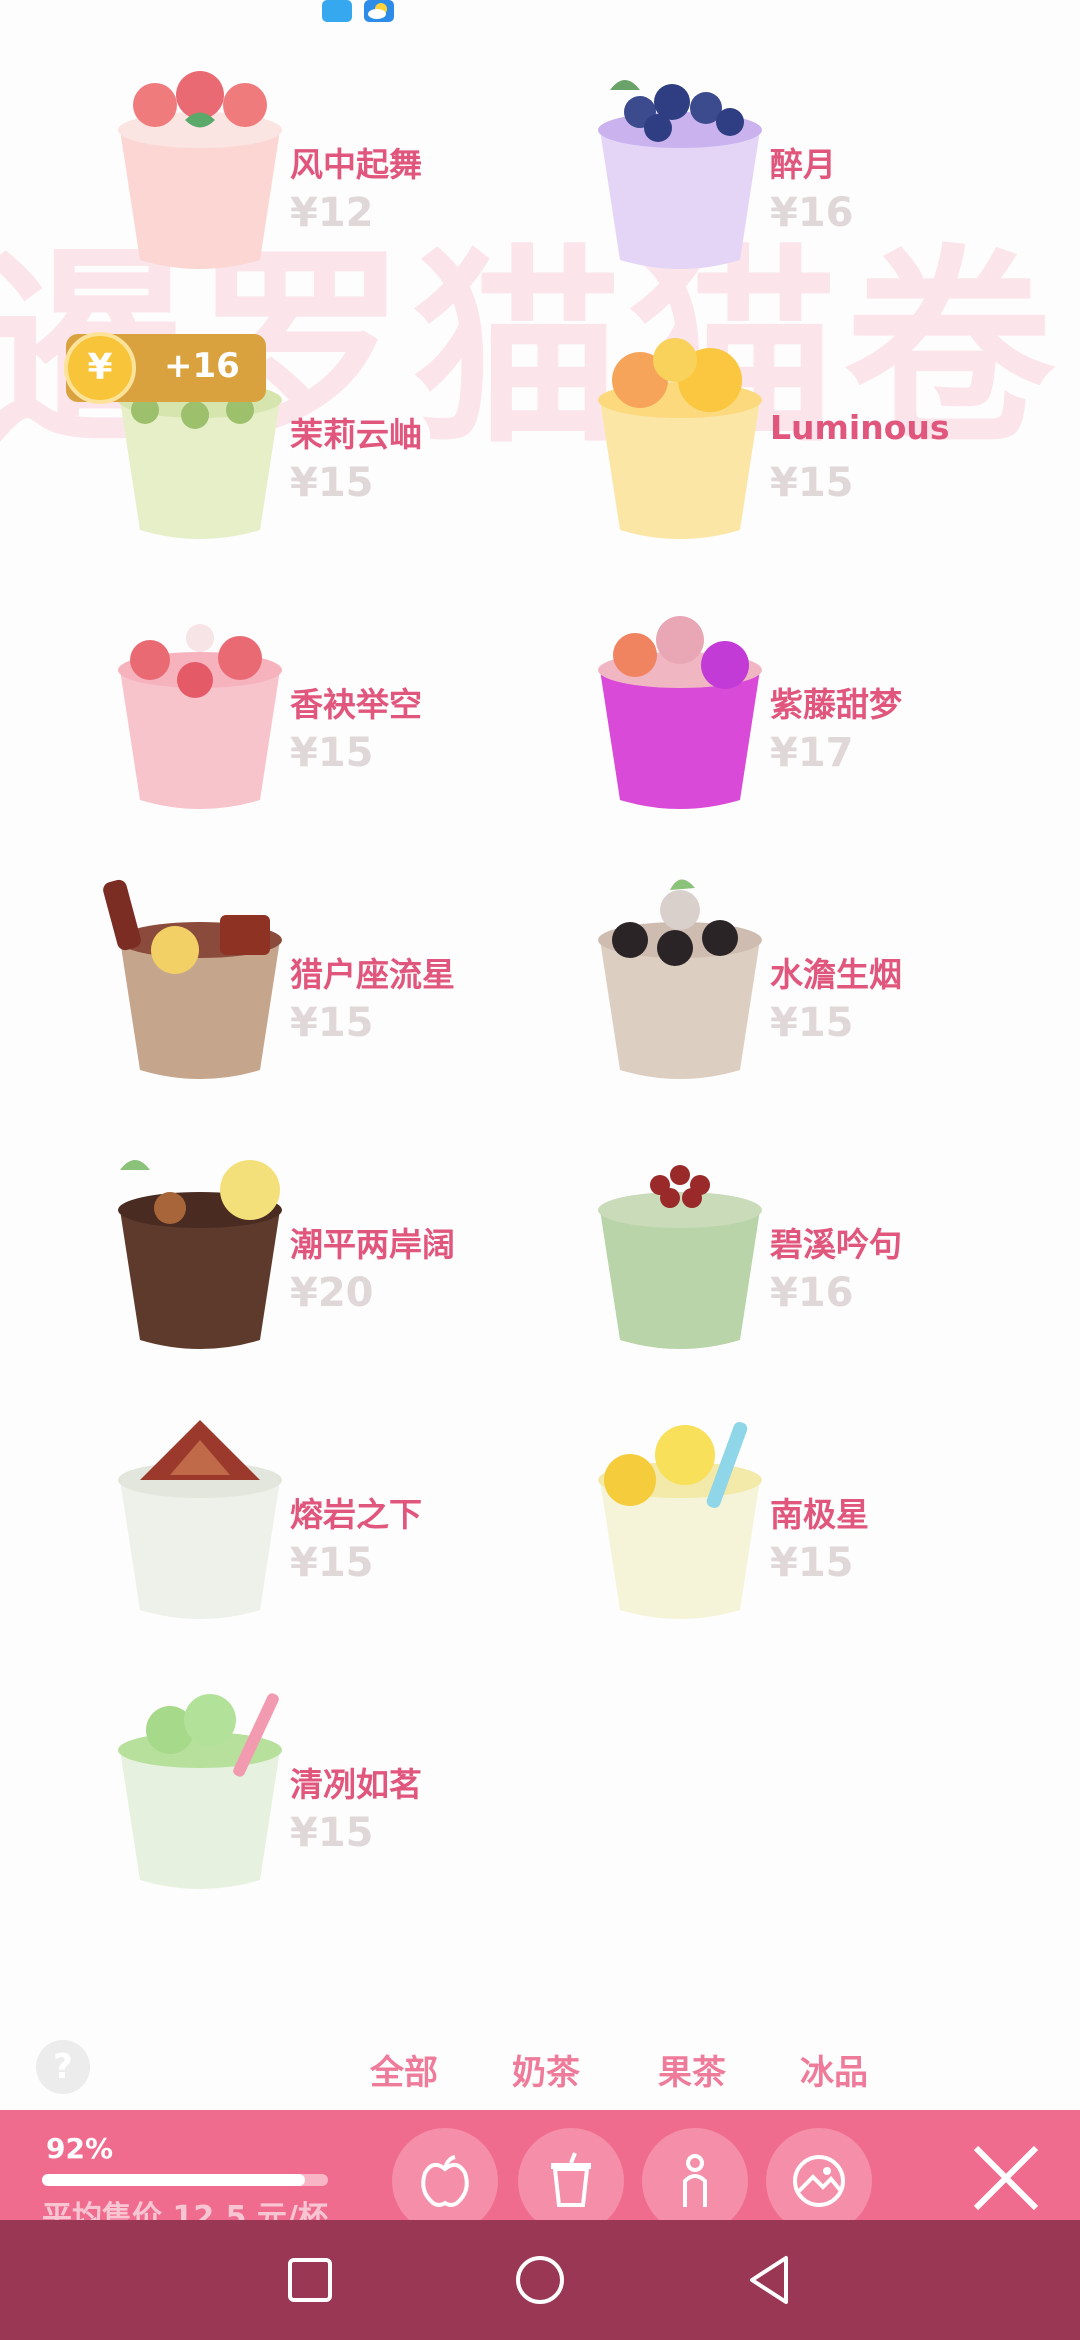 The width and height of the screenshot is (1080, 2340). I want to click on coin-reward-badge: ¥ +16, so click(165, 368).